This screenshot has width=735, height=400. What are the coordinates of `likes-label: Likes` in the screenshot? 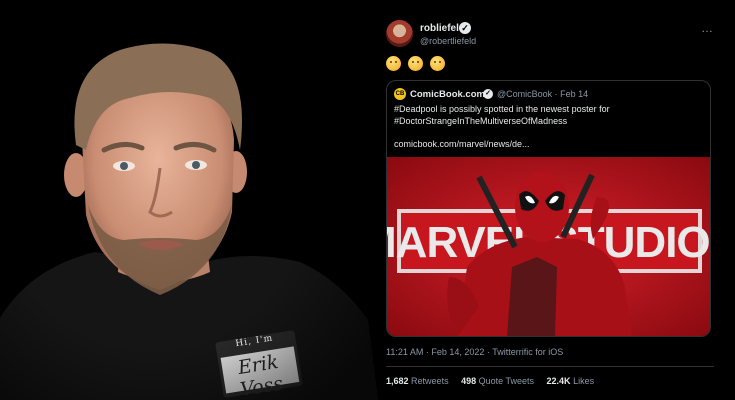 It's located at (584, 381).